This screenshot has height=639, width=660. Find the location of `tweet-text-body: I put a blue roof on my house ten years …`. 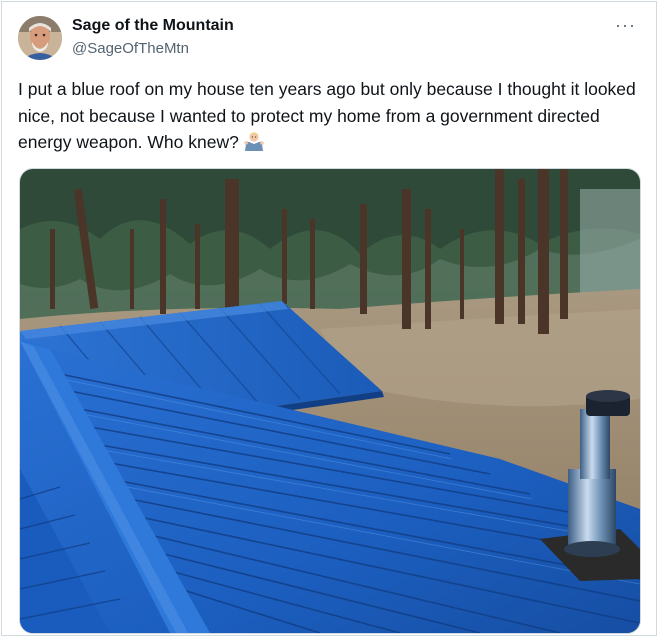

tweet-text-body: I put a blue roof on my house ten years … is located at coordinates (327, 115).